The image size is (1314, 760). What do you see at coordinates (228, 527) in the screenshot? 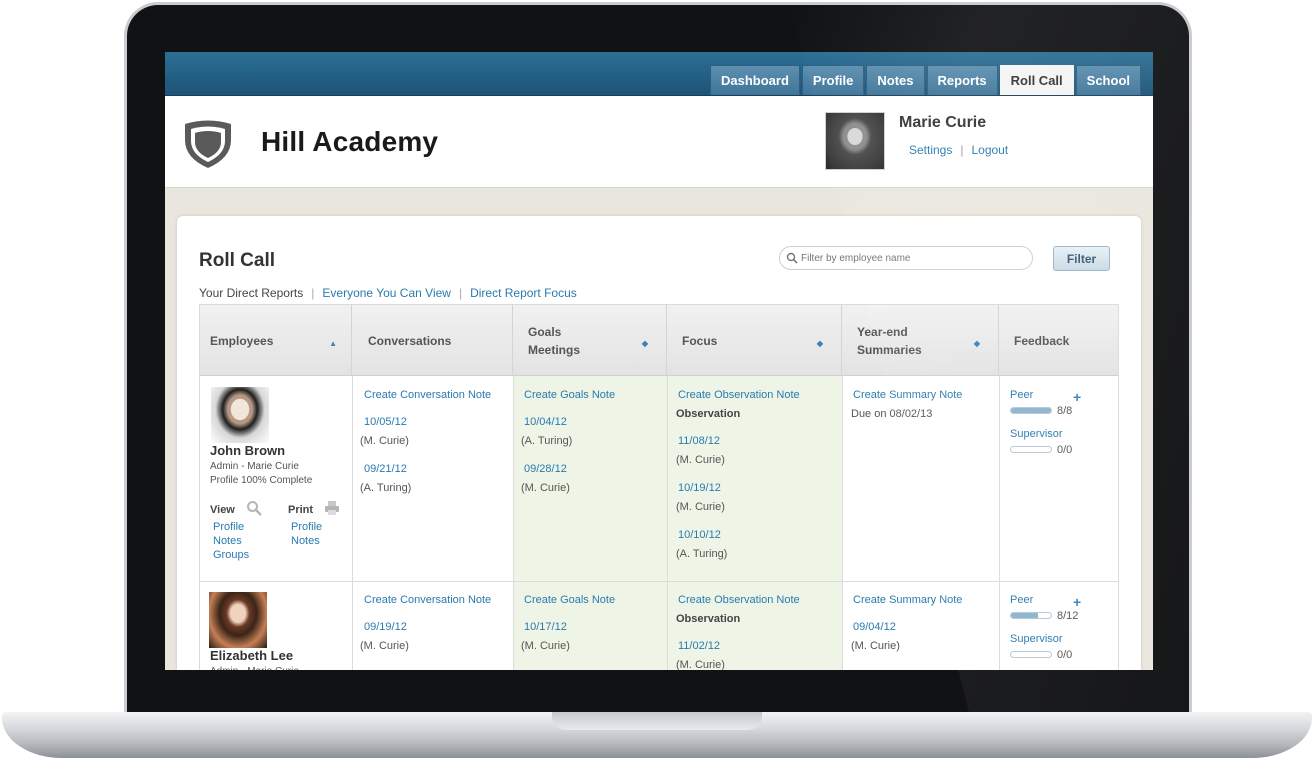
I see `view-profile-link: Profile` at bounding box center [228, 527].